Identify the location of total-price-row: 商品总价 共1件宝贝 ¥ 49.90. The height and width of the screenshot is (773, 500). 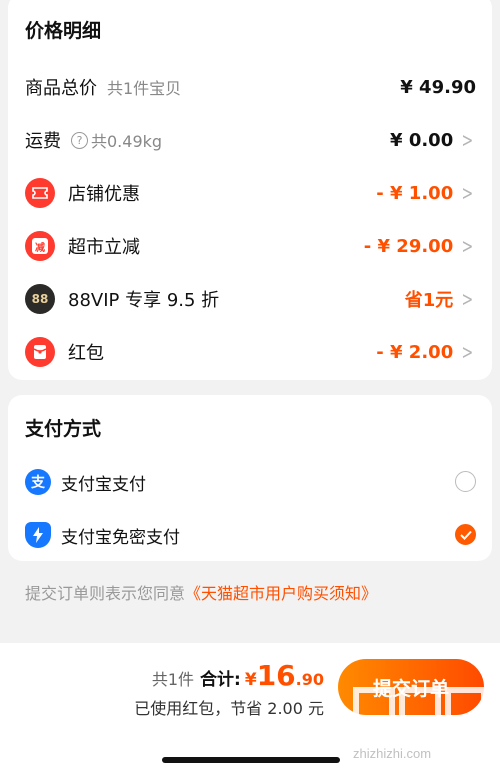
(250, 87).